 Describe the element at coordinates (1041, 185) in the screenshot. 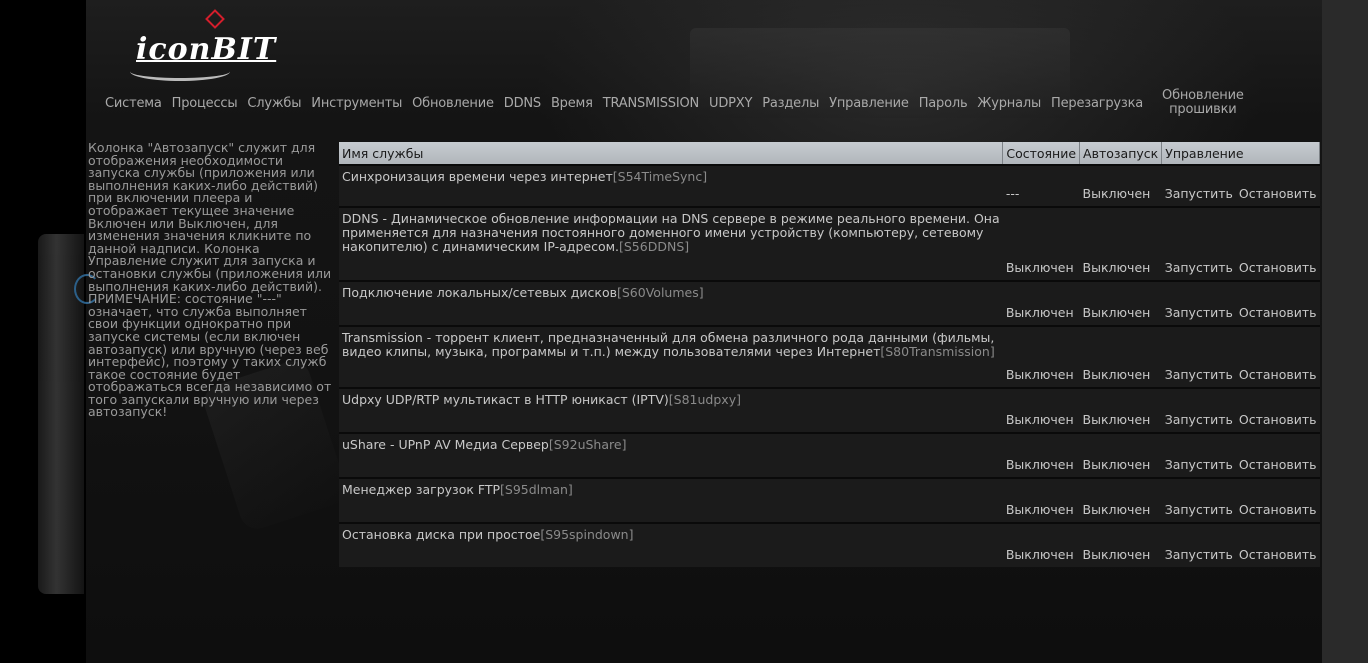

I see `service-state: ---` at that location.